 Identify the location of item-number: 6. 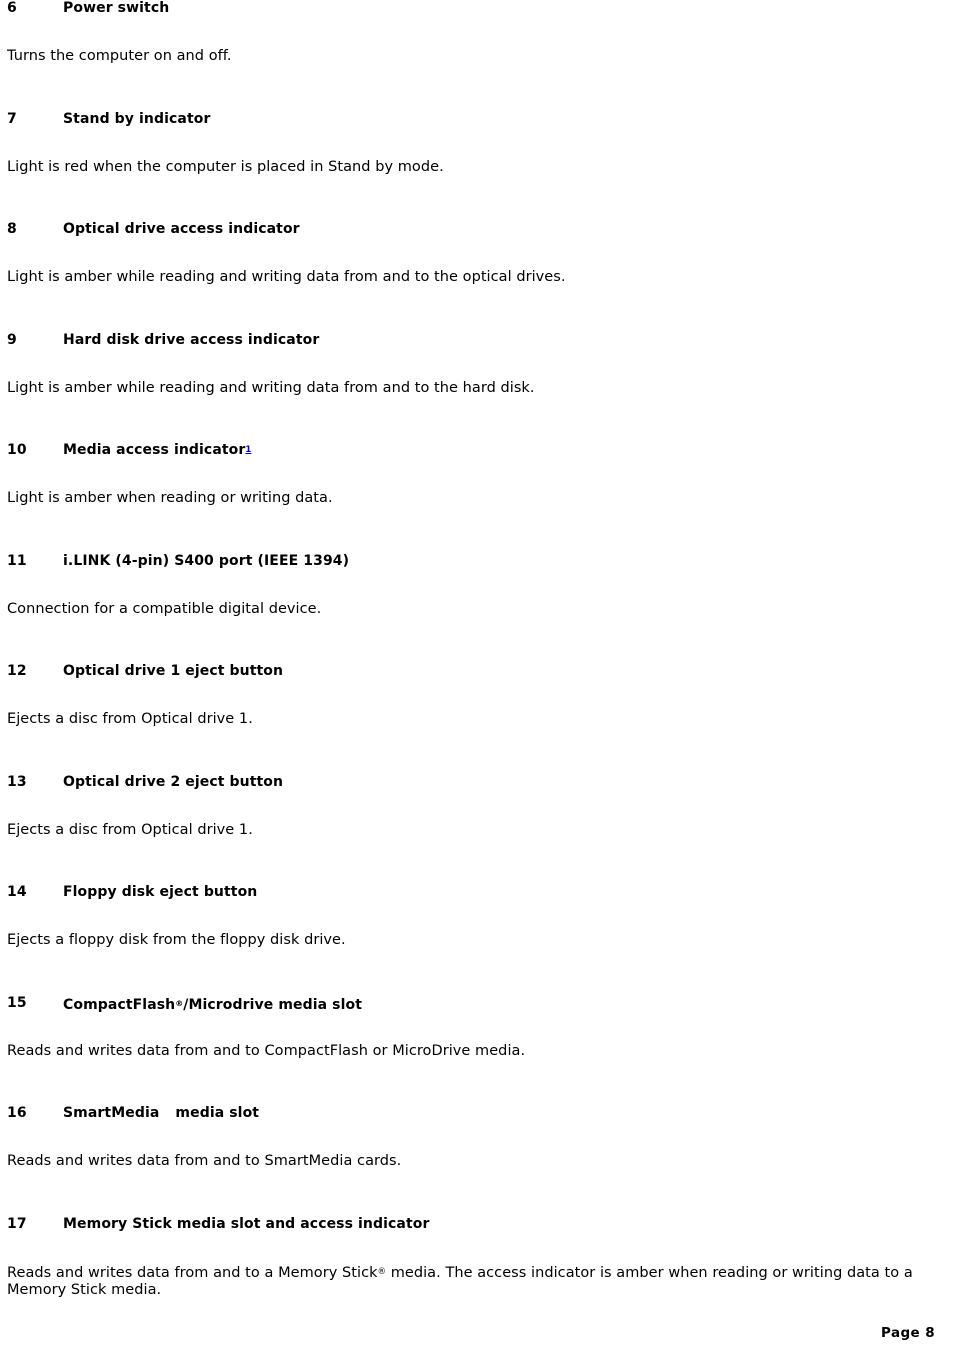
(12, 8).